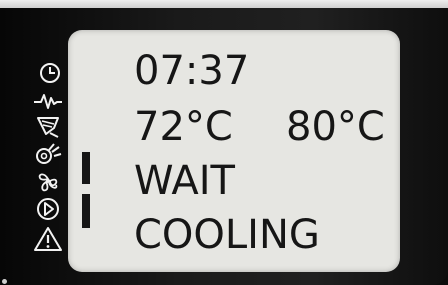 The image size is (448, 285). Describe the element at coordinates (48, 127) in the screenshot. I see `heater-icon` at that location.